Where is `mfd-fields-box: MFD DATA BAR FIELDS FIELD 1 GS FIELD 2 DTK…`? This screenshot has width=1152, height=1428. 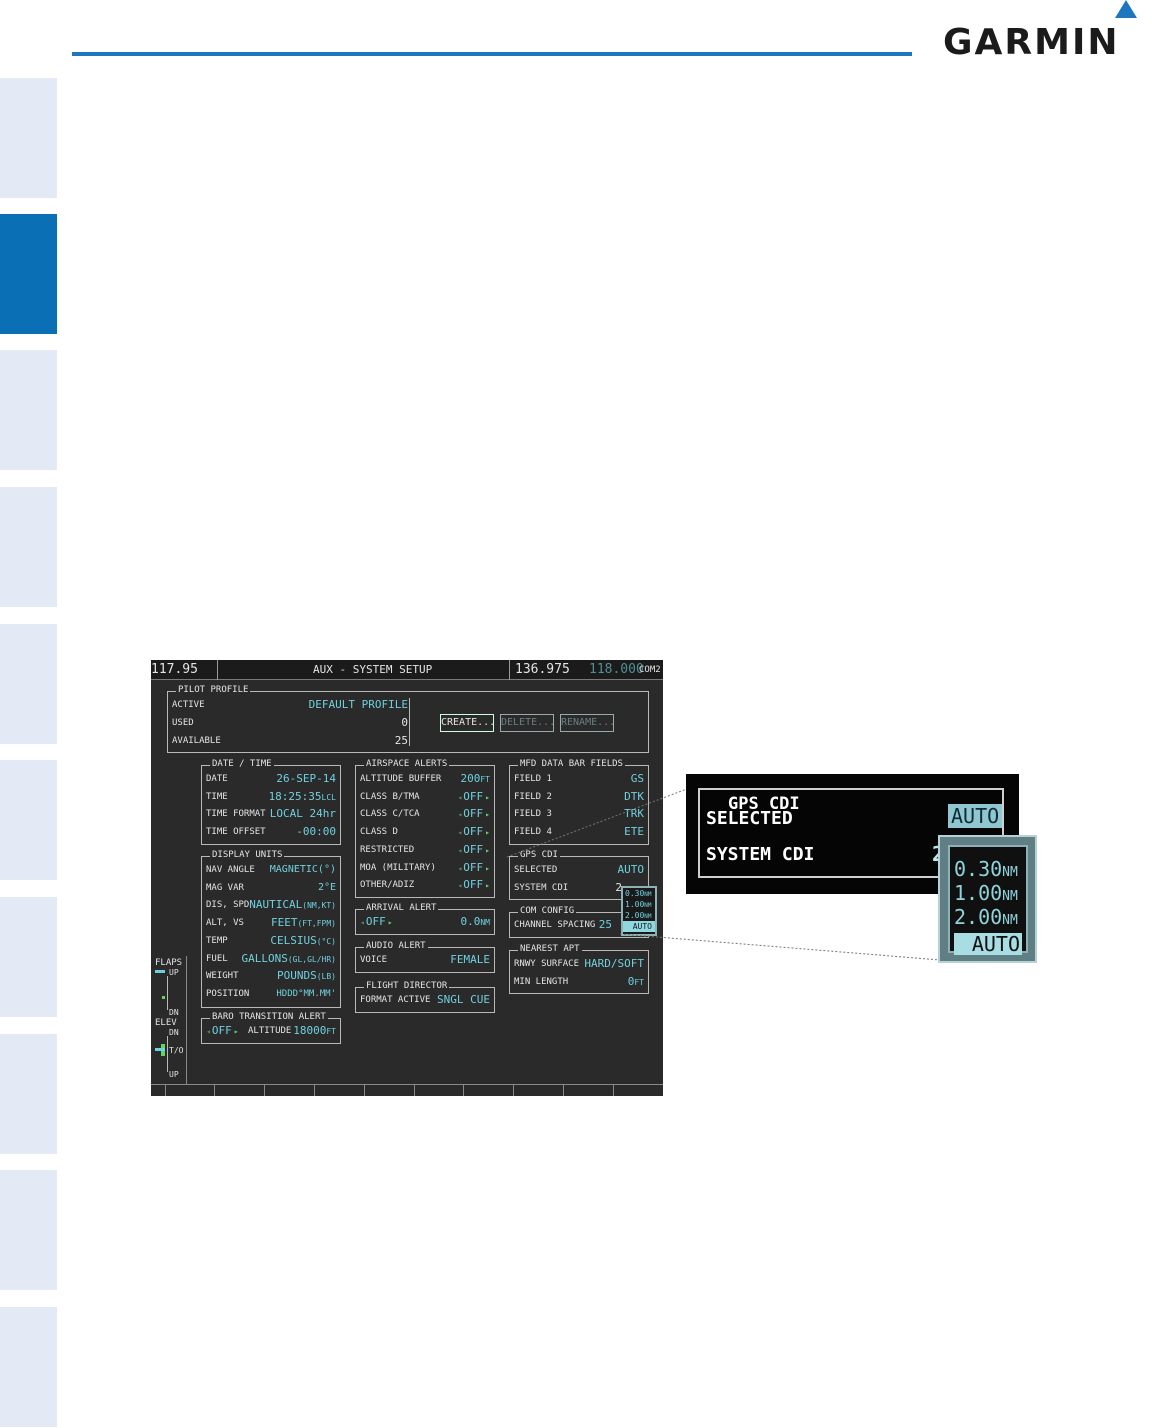
mfd-fields-box: MFD DATA BAR FIELDS FIELD 1 GS FIELD 2 DTK… is located at coordinates (579, 802).